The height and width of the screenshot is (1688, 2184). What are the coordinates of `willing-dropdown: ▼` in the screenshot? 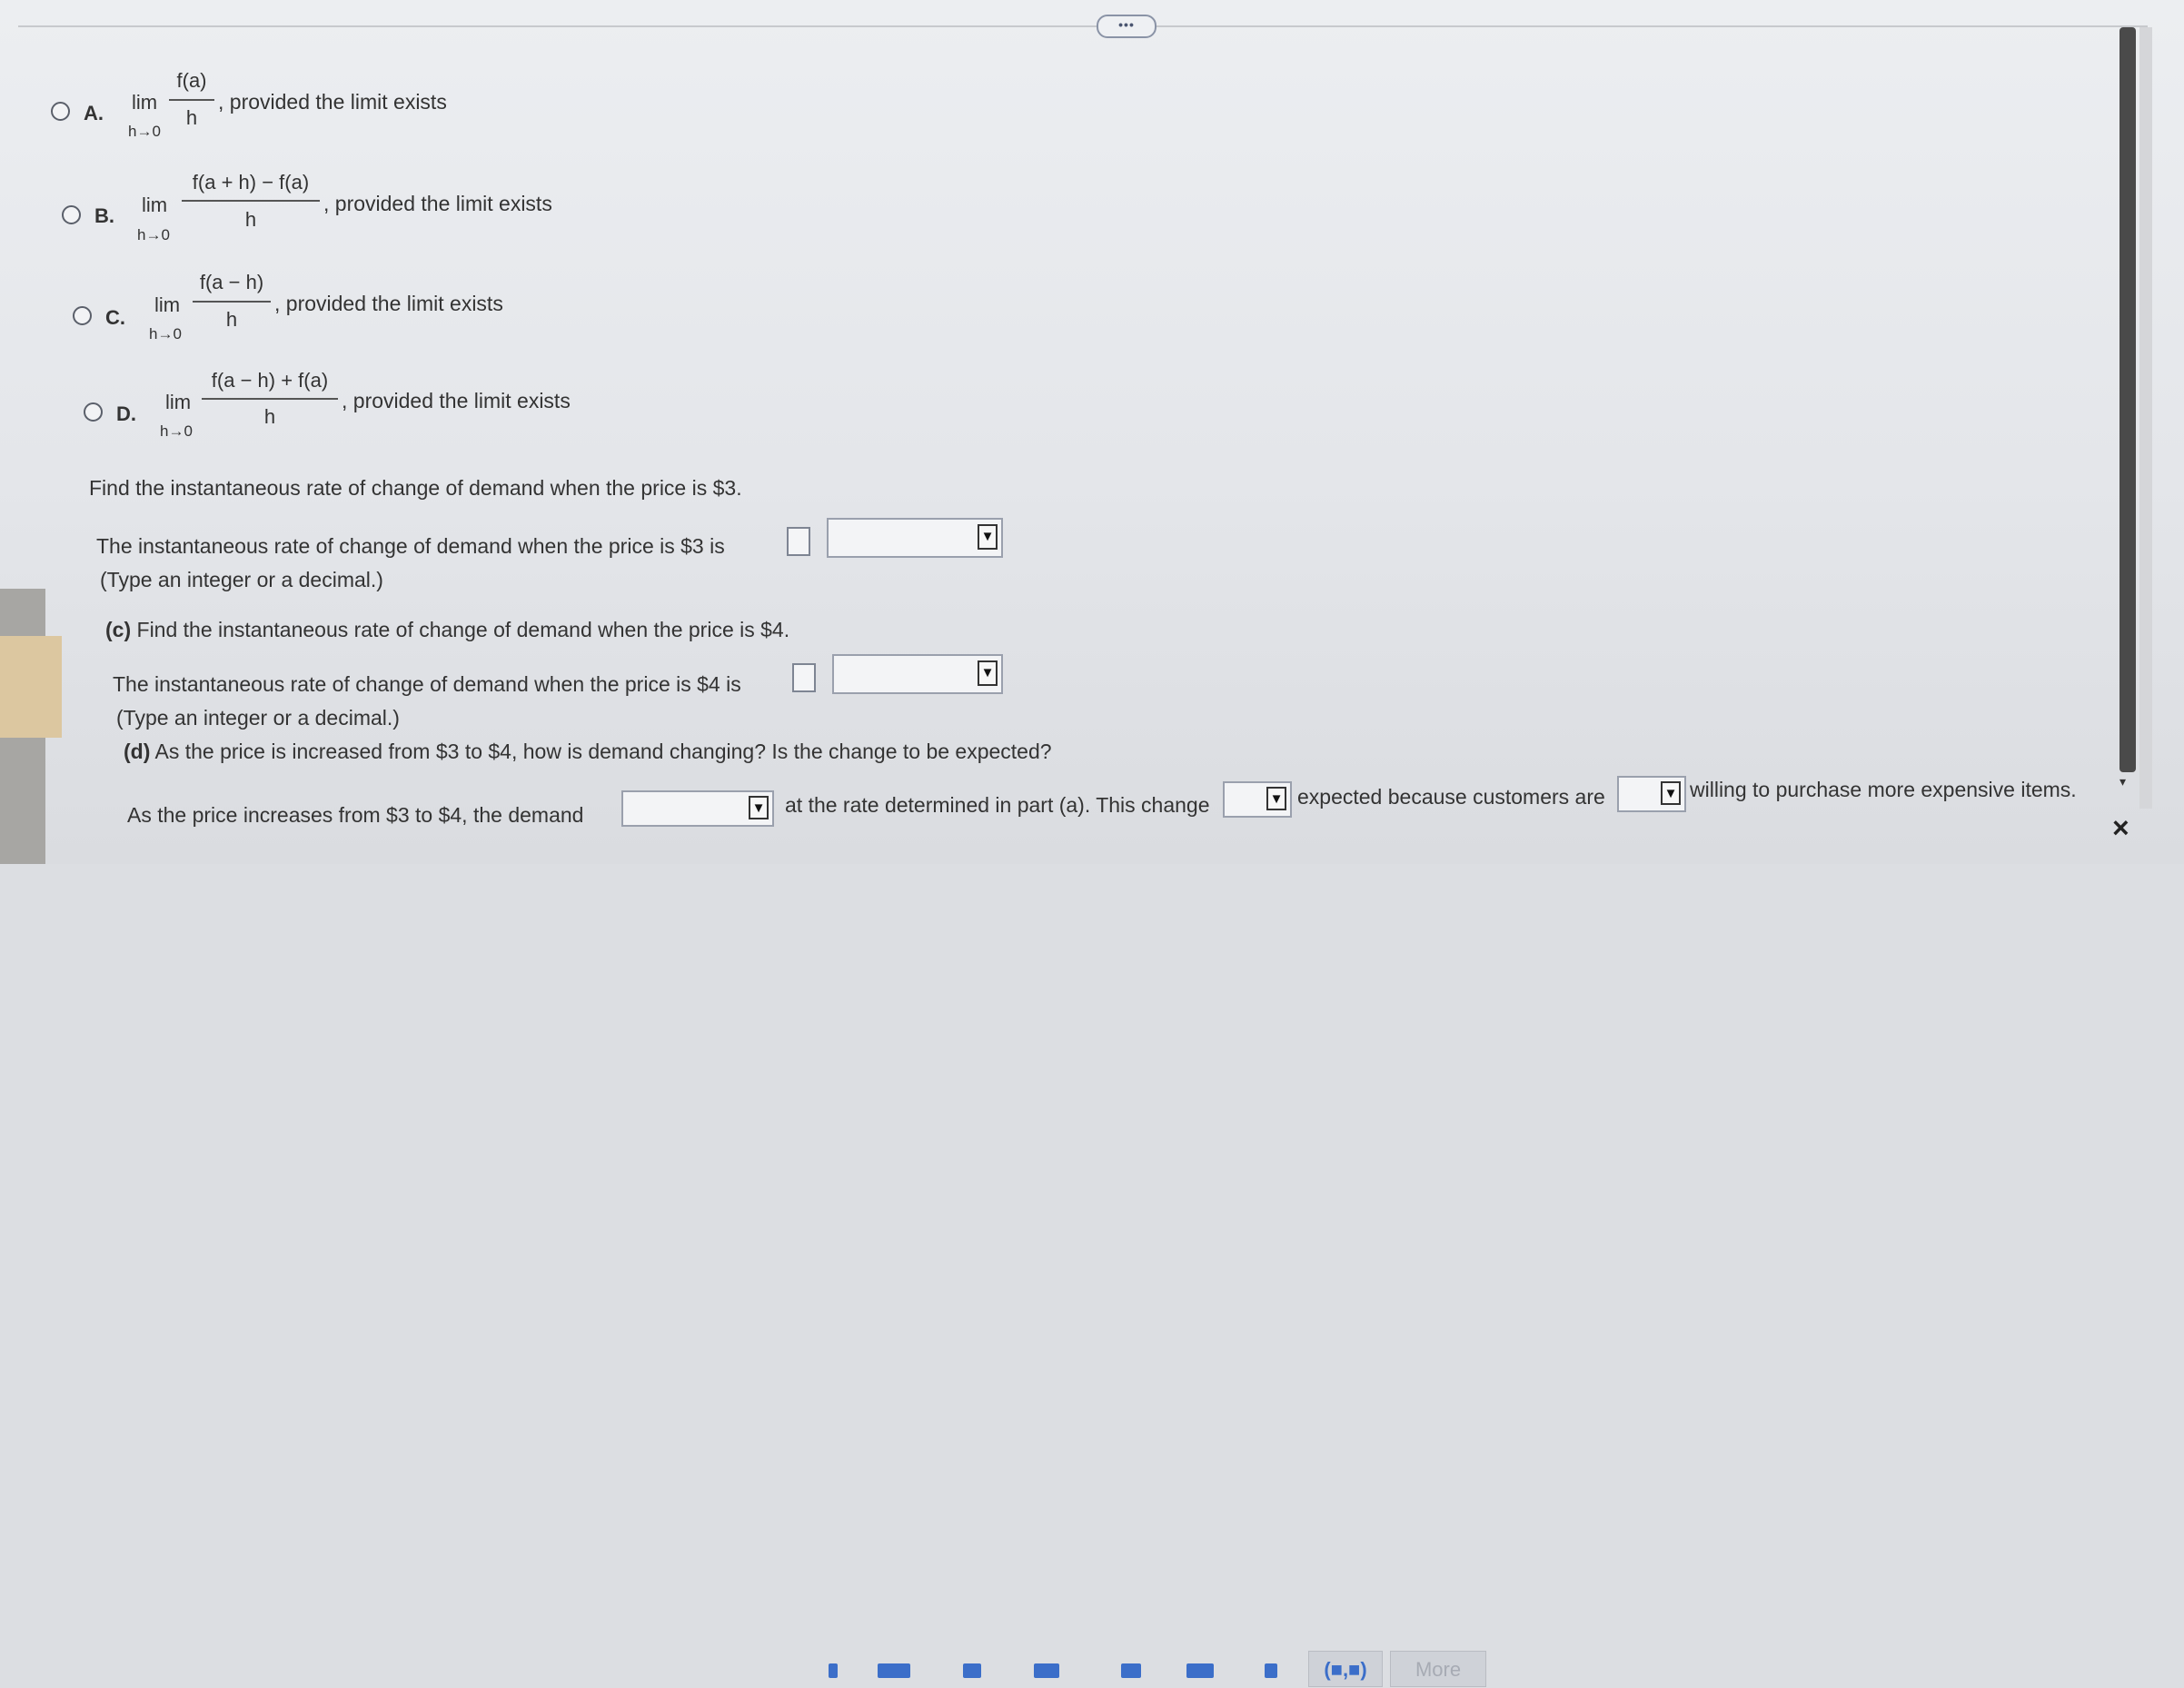 It's located at (1652, 794).